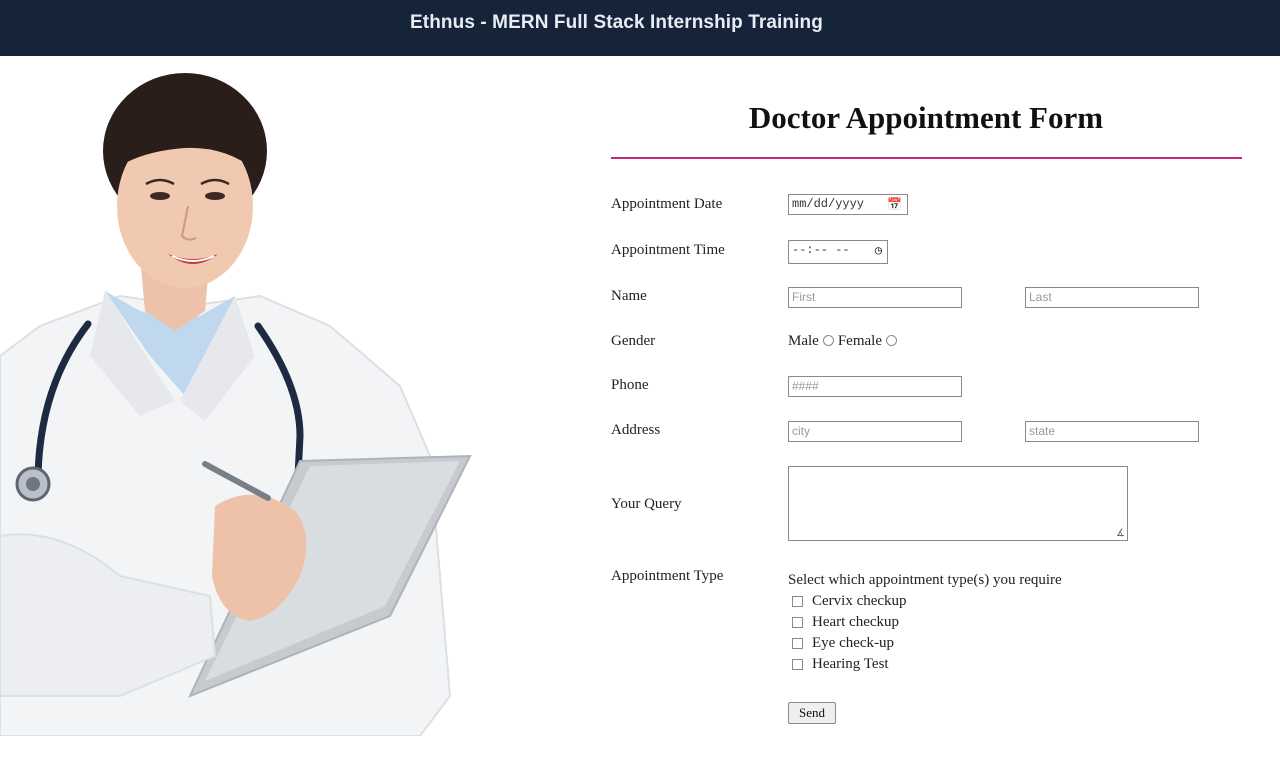 This screenshot has height=782, width=1280. What do you see at coordinates (803, 341) in the screenshot?
I see `gender-male-label: Male` at bounding box center [803, 341].